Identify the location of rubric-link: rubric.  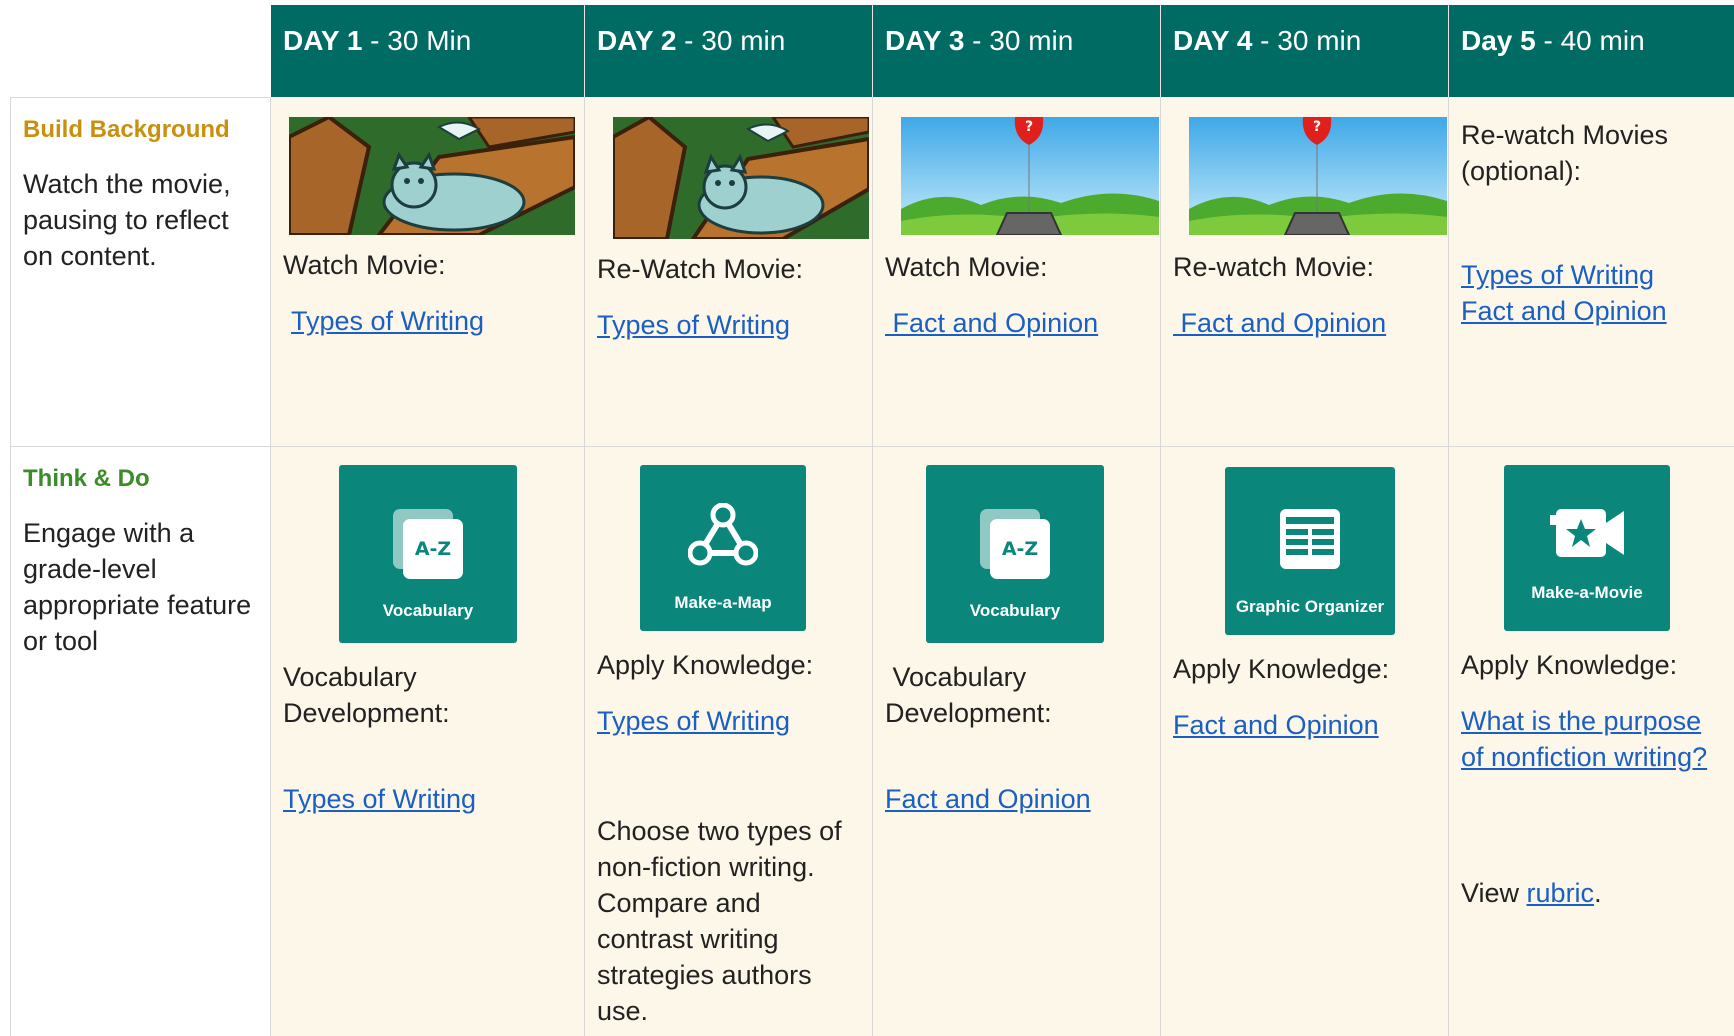
(1561, 893).